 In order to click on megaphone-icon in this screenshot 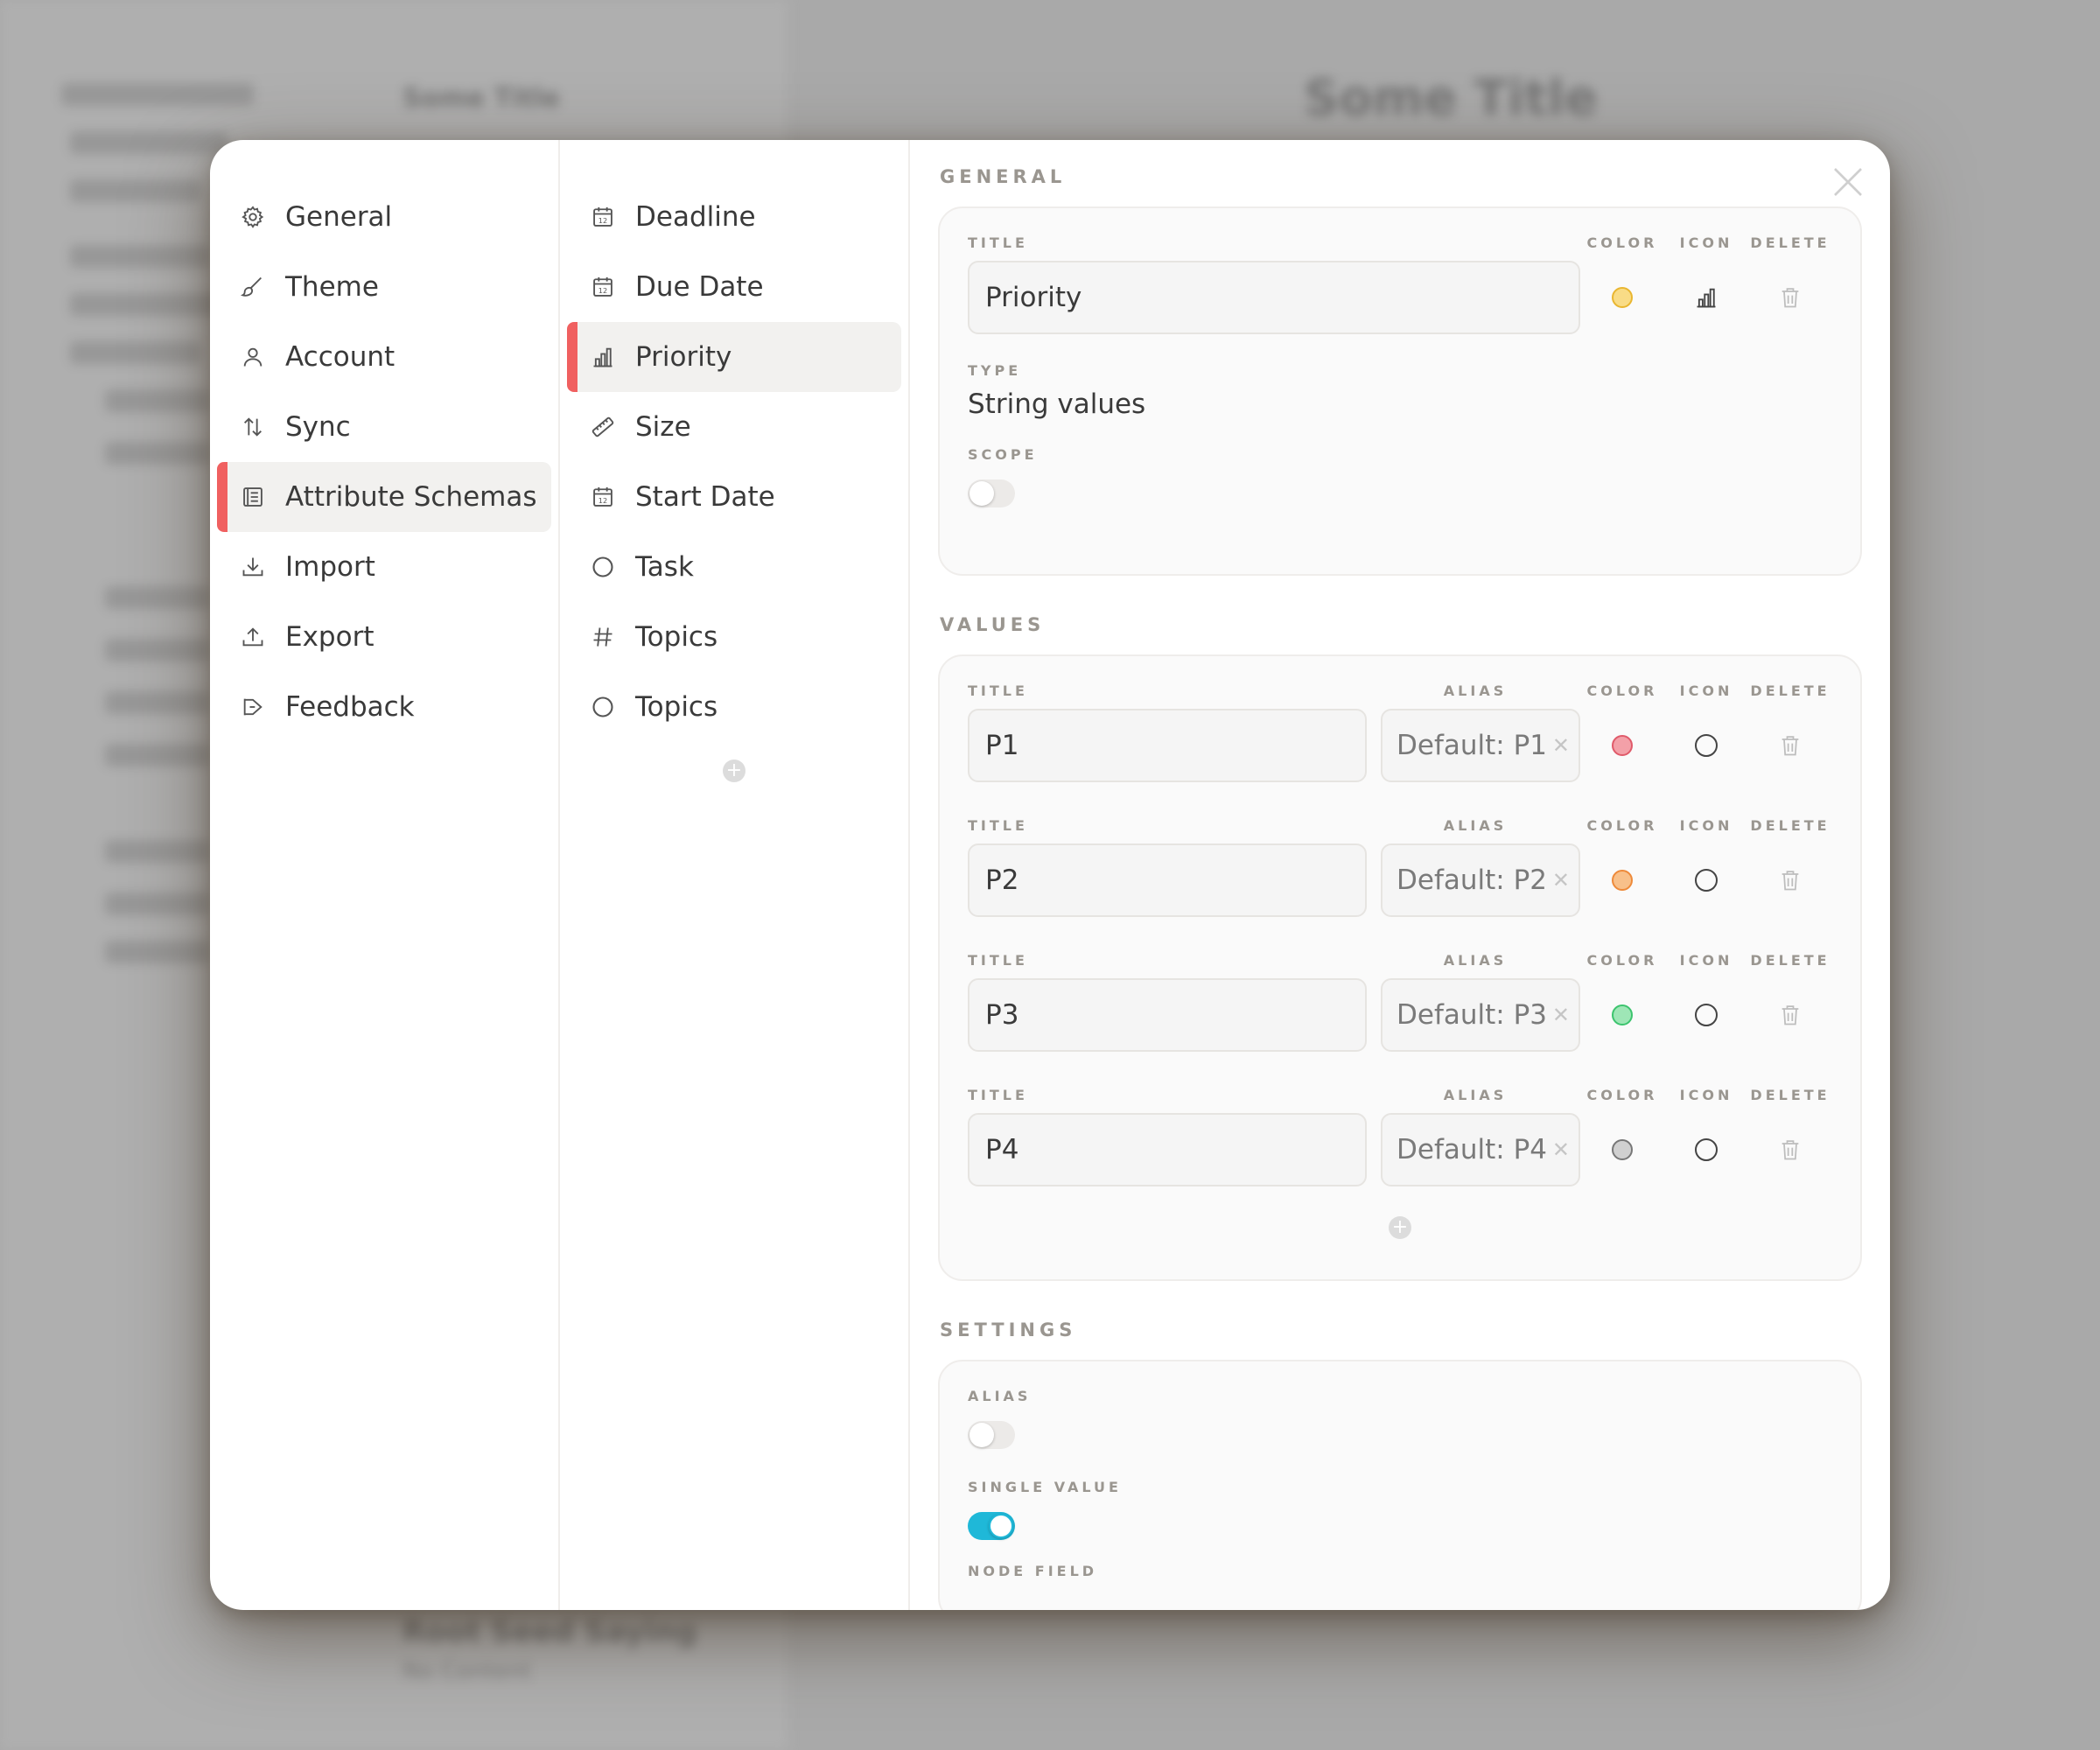, I will do `click(253, 707)`.